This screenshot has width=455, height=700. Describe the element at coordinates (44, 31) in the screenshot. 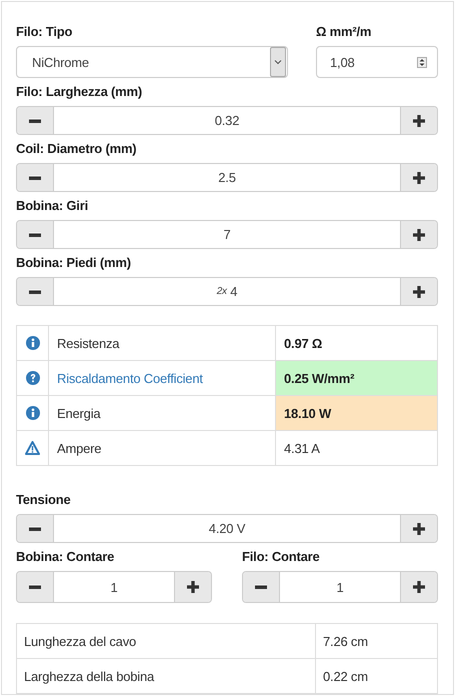

I see `field-label: Filo: Tipo` at that location.